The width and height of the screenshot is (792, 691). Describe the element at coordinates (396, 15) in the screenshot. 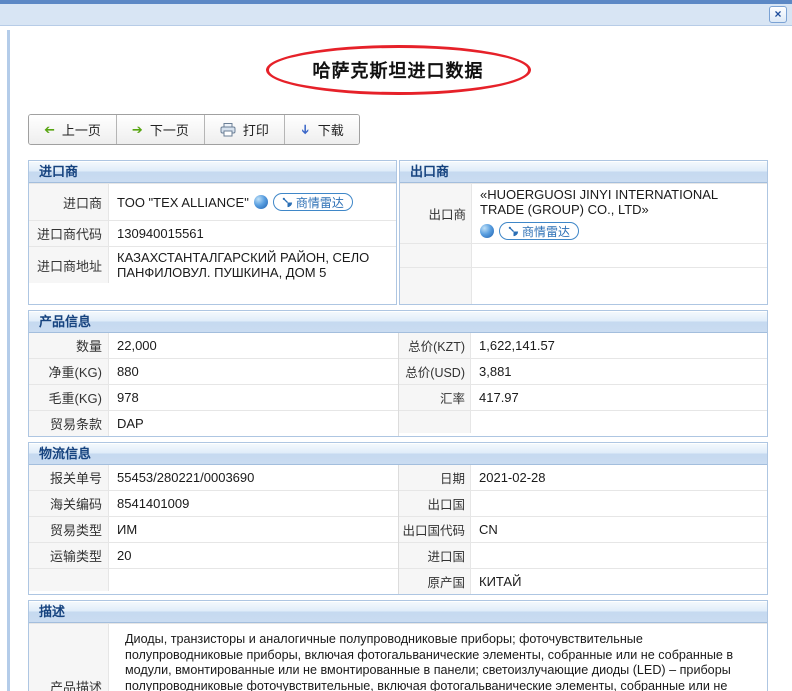

I see `window-title-bar: ×` at that location.